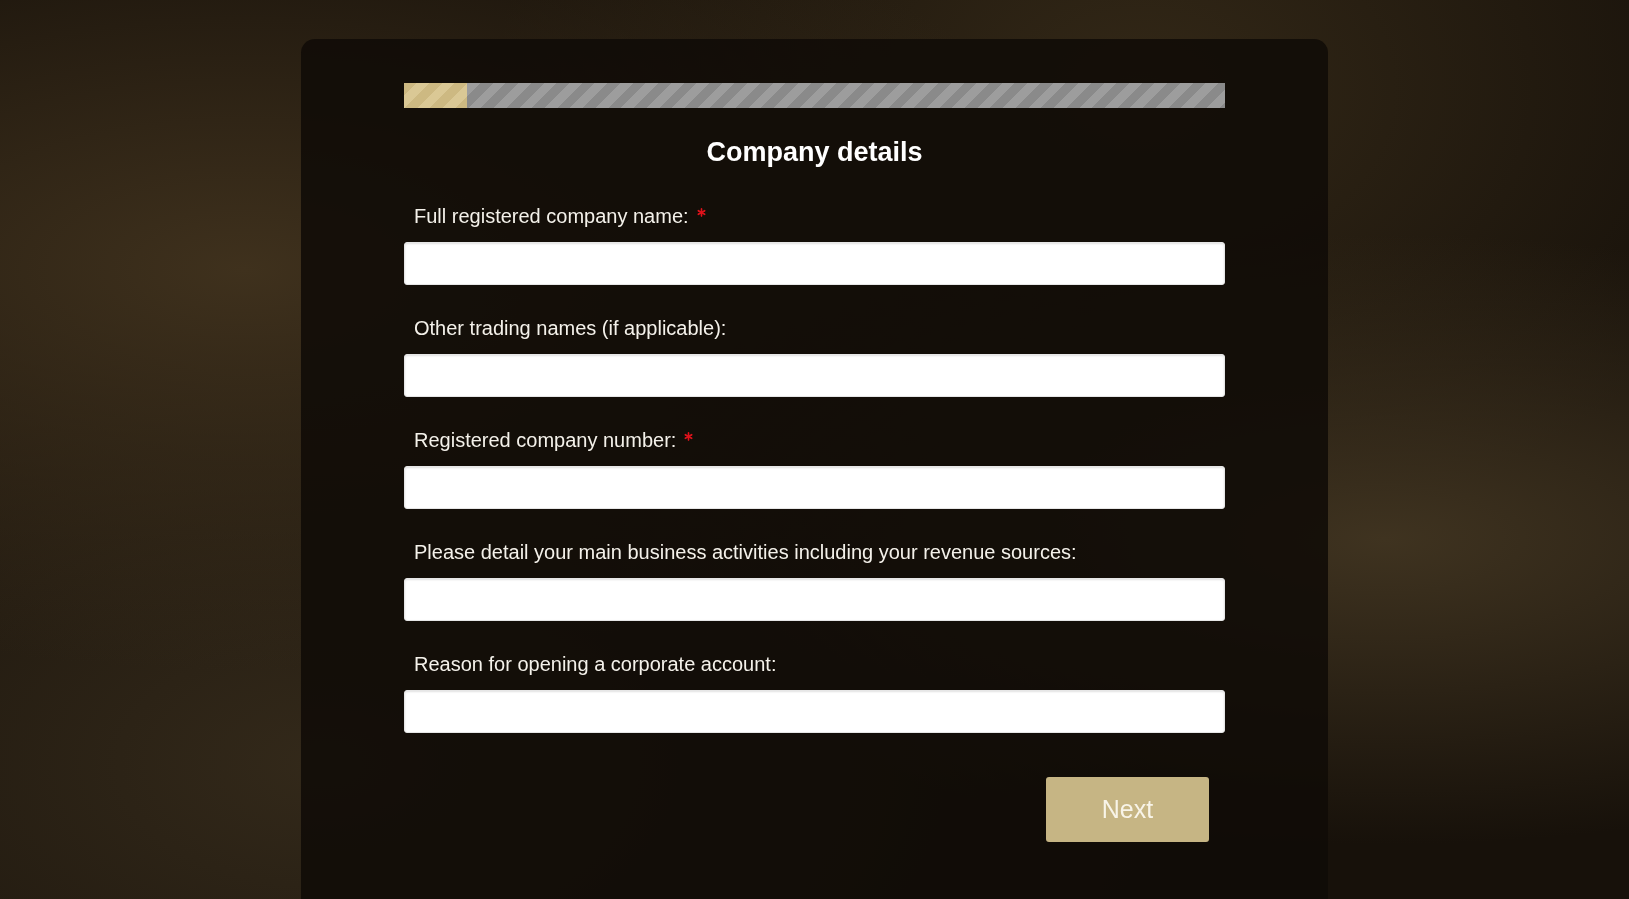 The image size is (1629, 899). What do you see at coordinates (551, 216) in the screenshot?
I see `field-label: Full registered company name:` at bounding box center [551, 216].